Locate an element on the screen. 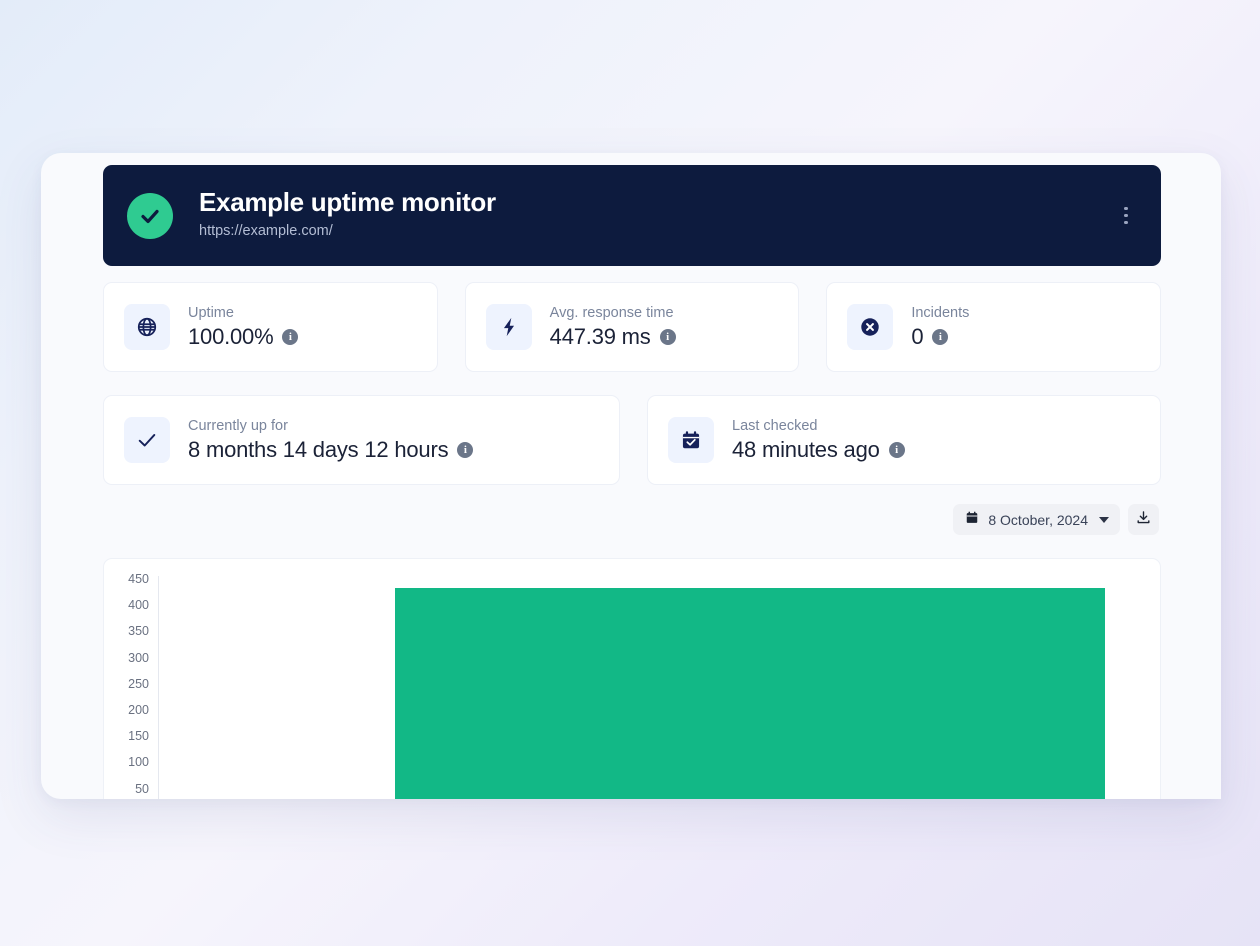 The height and width of the screenshot is (946, 1260). y-axis-tick: 400 is located at coordinates (138, 604).